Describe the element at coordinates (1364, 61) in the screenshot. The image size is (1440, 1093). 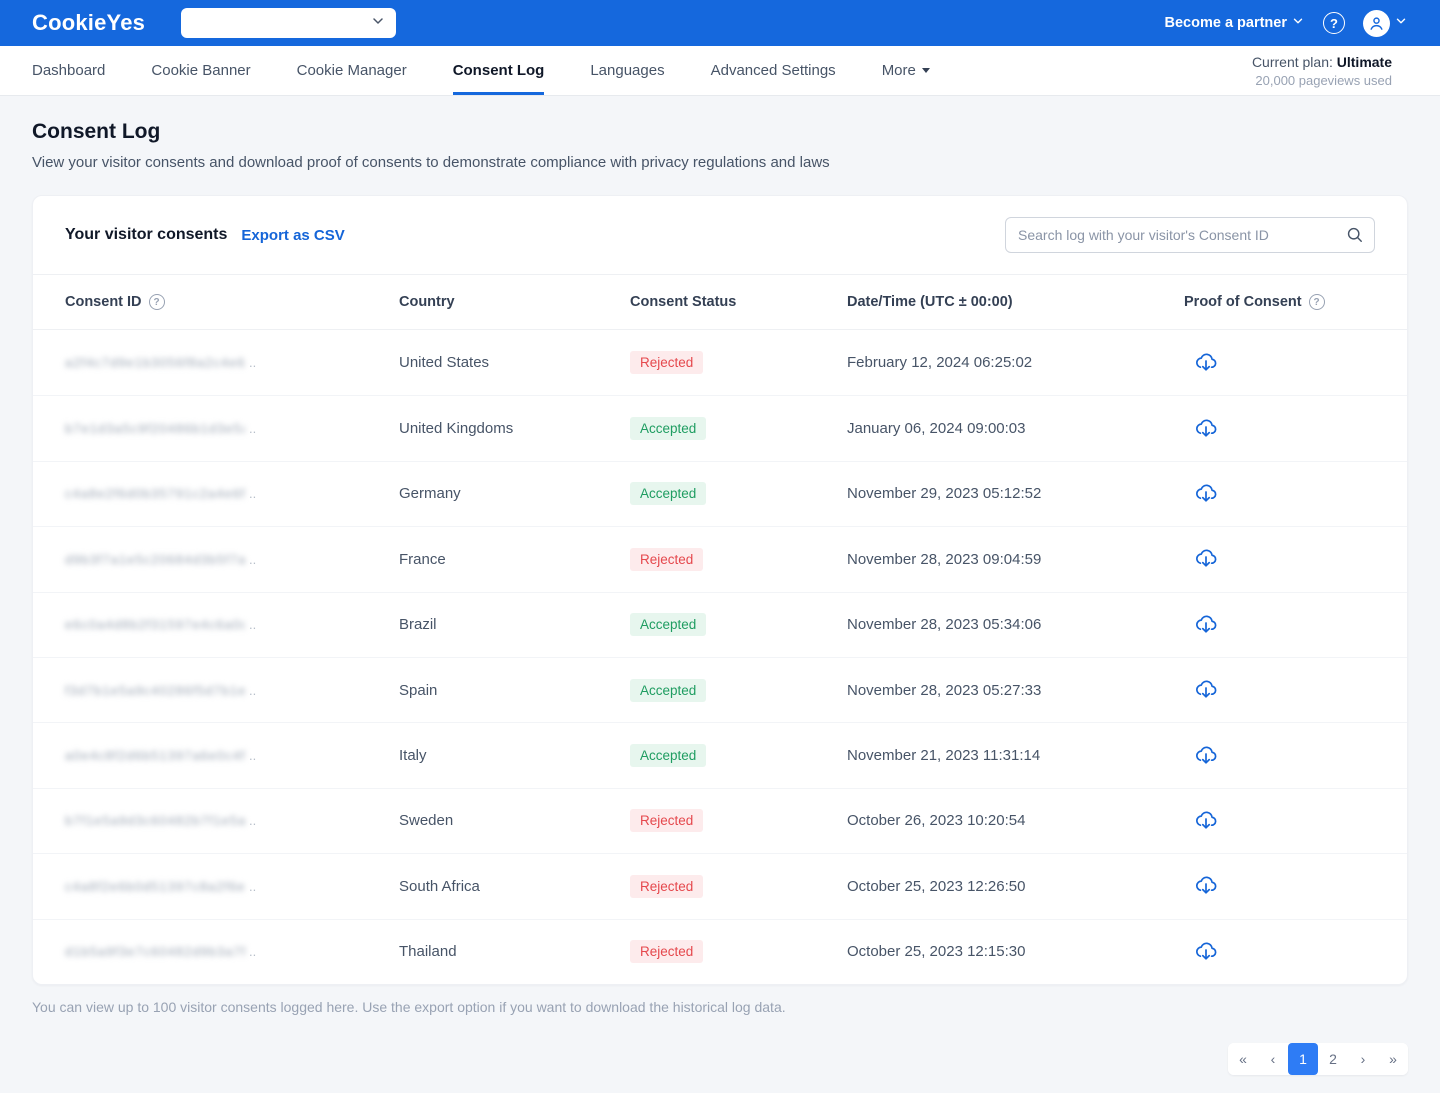
I see `plan-value: Ultimate` at that location.